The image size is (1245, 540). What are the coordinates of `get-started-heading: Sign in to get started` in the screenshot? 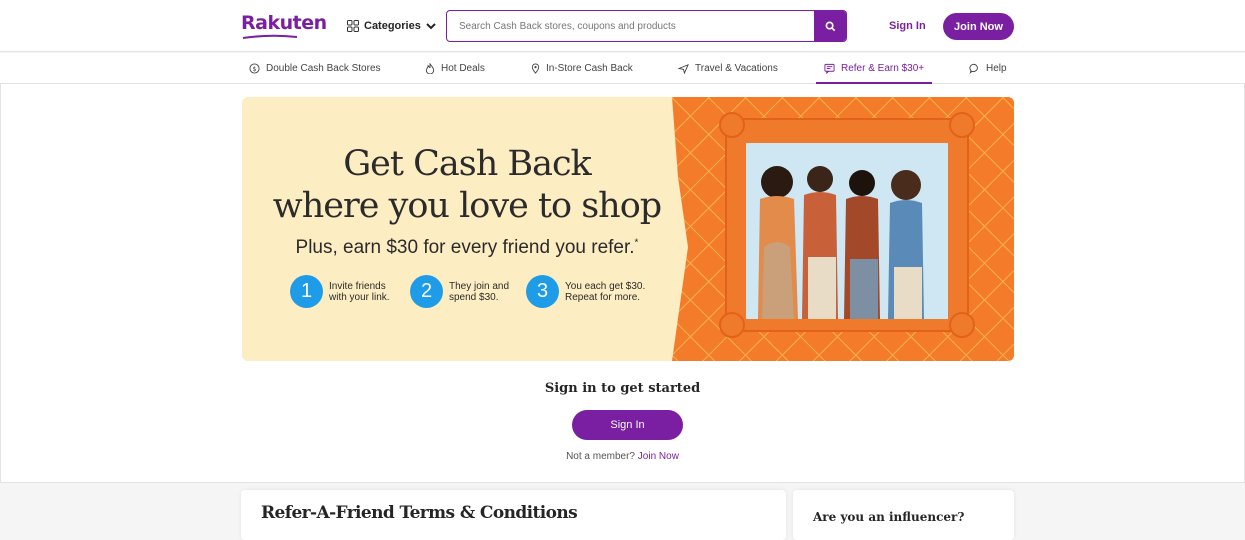 It's located at (622, 388).